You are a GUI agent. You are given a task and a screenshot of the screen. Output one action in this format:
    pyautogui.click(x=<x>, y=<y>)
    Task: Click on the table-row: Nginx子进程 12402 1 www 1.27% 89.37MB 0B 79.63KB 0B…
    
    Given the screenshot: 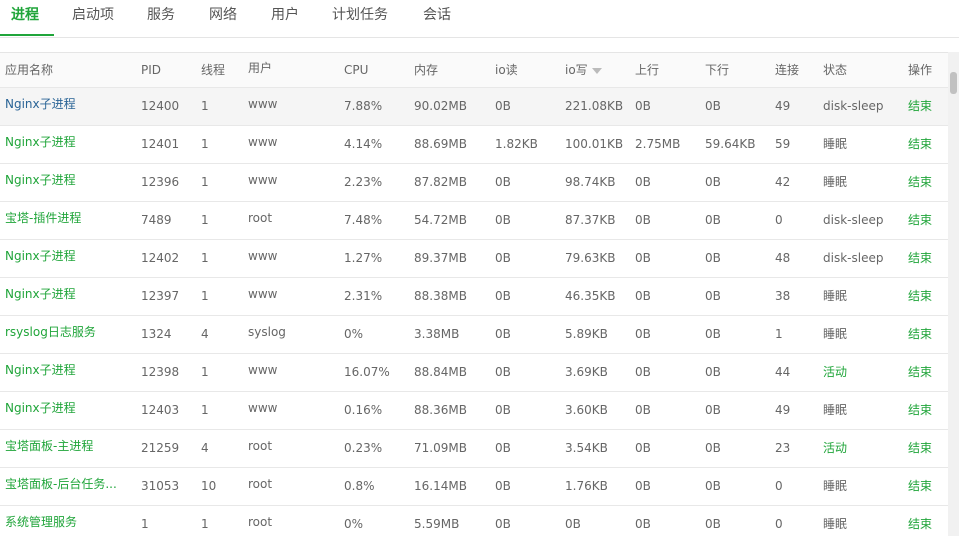 What is the action you would take?
    pyautogui.click(x=474, y=259)
    